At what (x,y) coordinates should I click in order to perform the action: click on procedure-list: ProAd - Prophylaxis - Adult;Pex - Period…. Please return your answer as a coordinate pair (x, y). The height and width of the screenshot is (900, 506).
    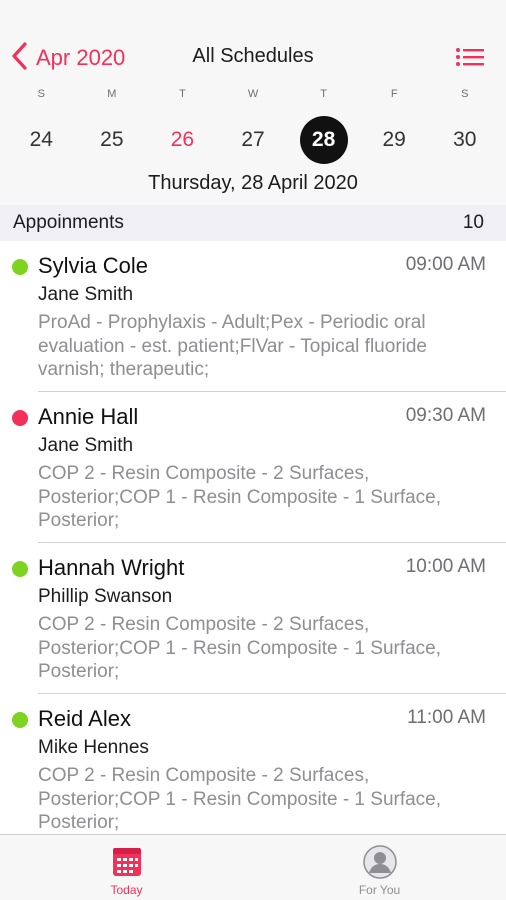
    Looking at the image, I should click on (232, 346).